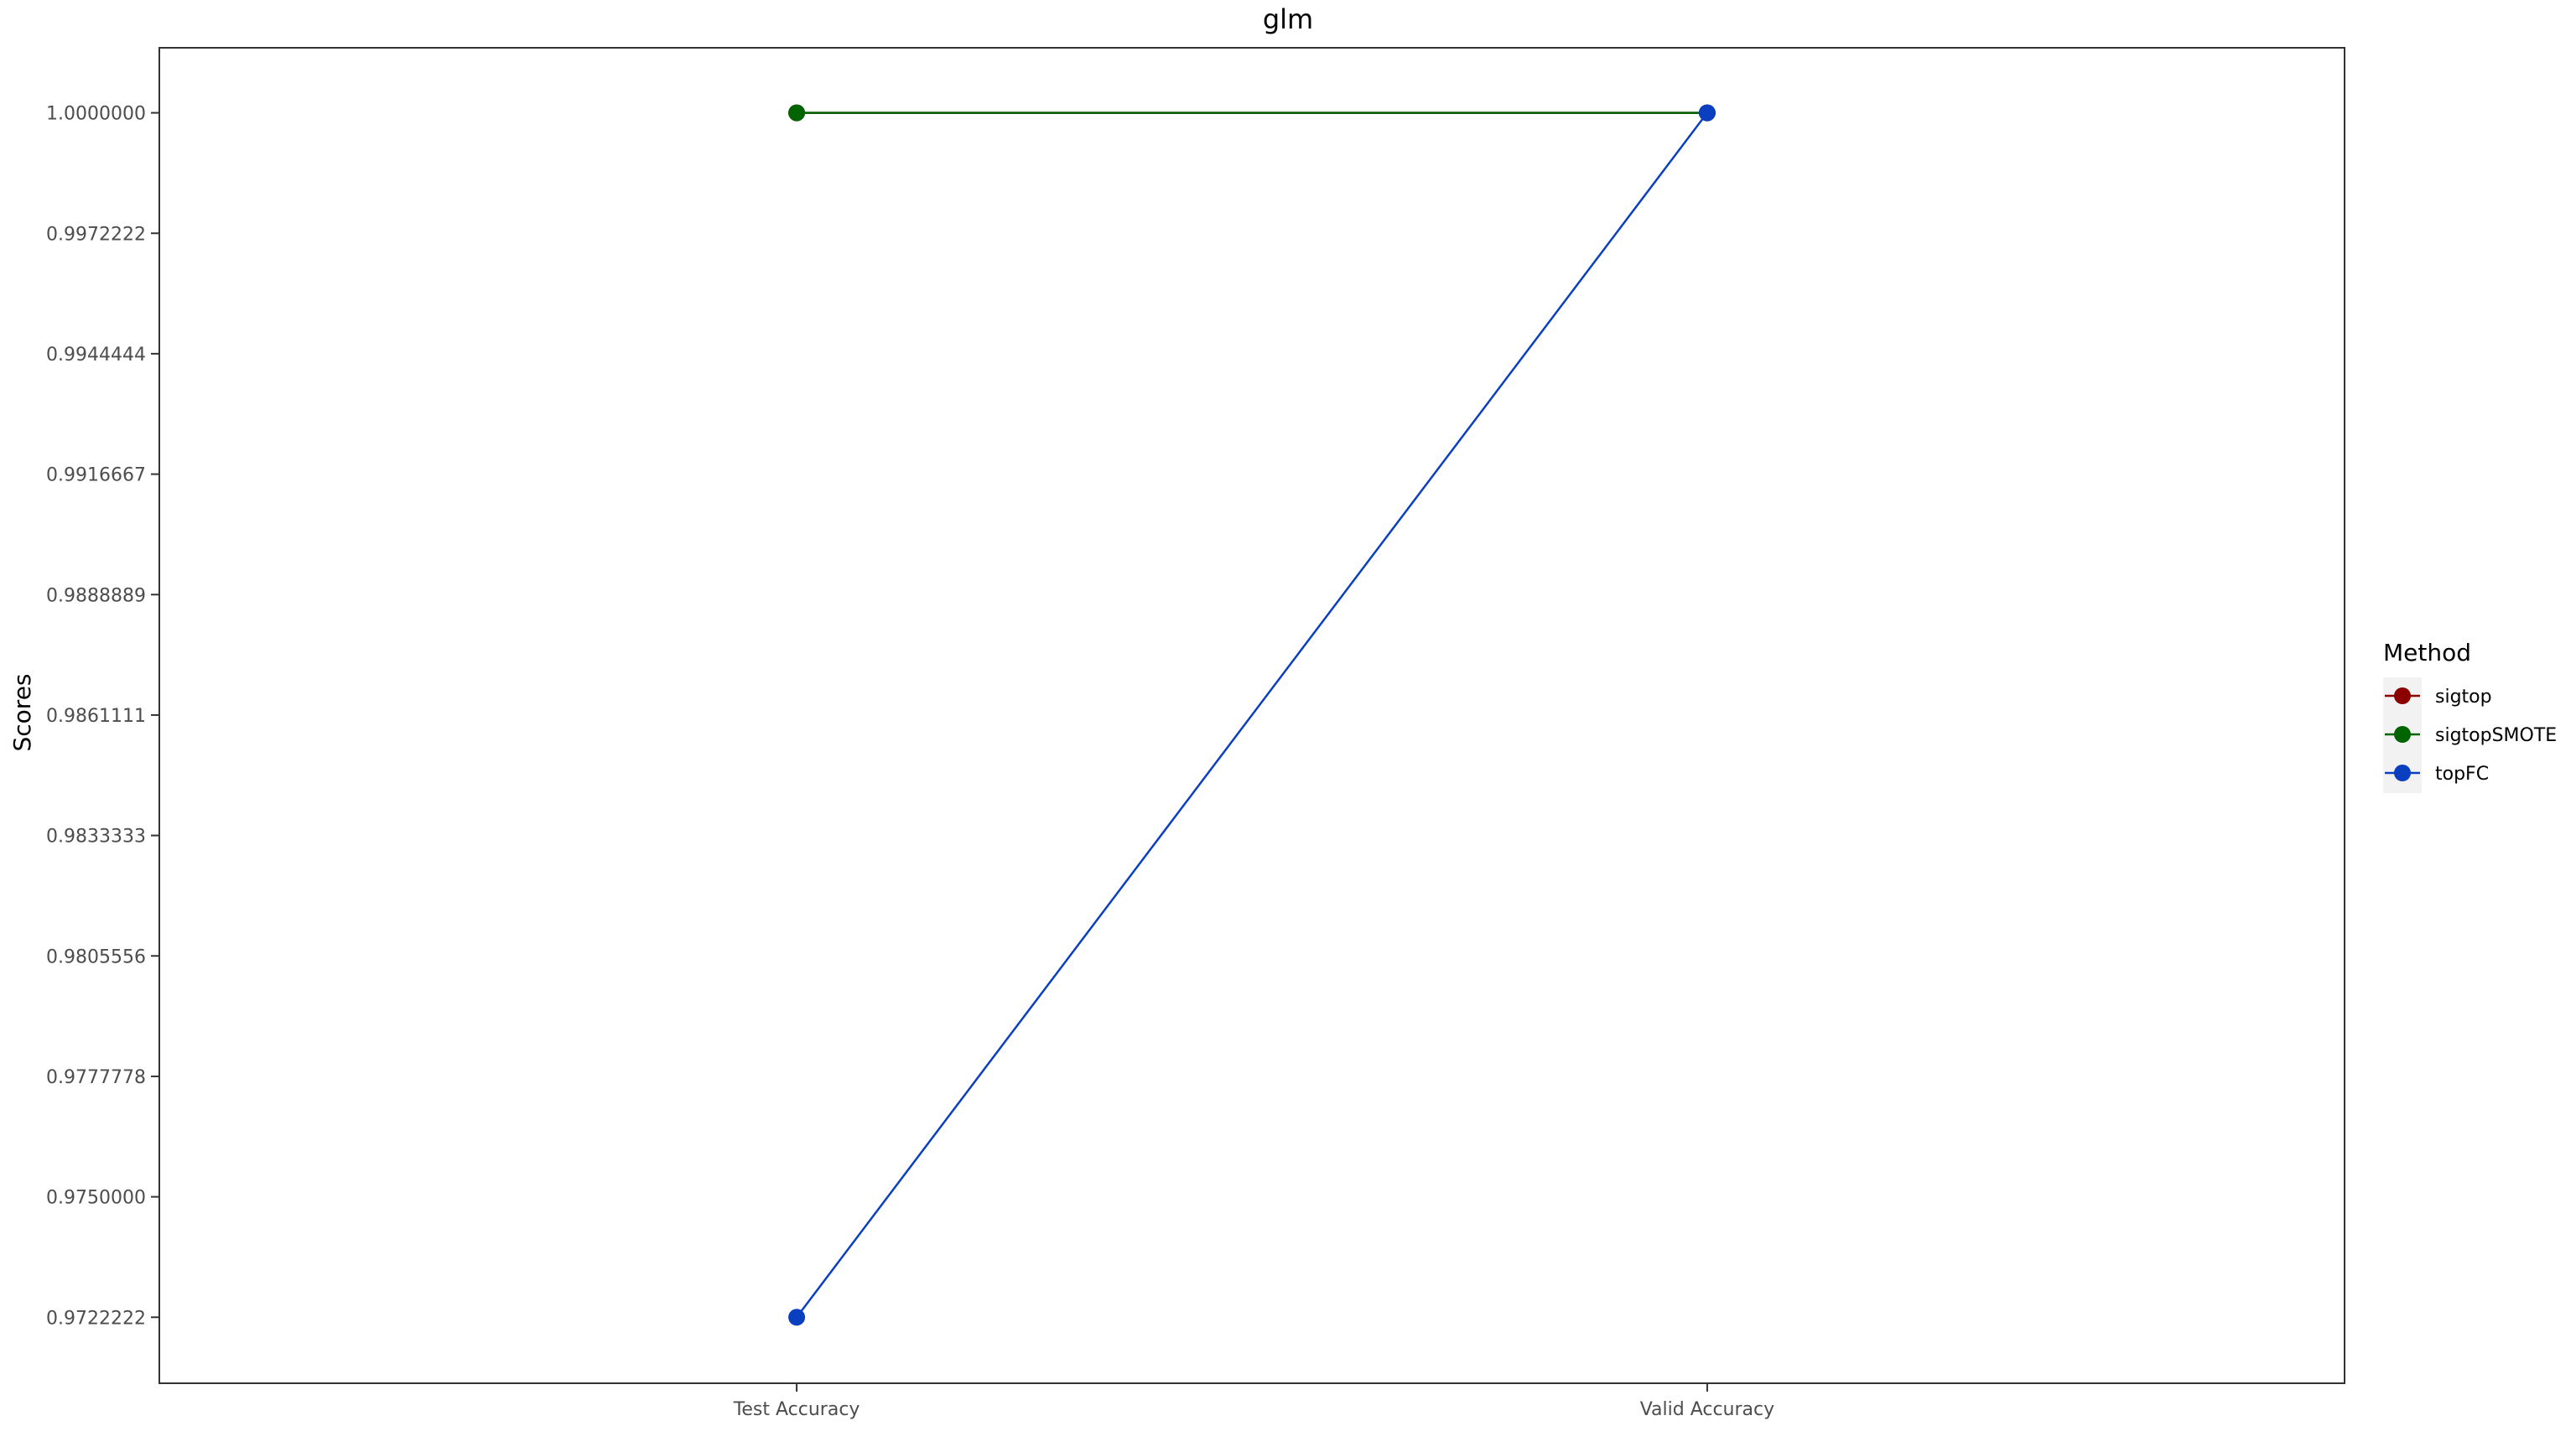 This screenshot has width=2576, height=1452. What do you see at coordinates (1707, 1409) in the screenshot?
I see `x-tick-label: Valid Accuracy` at bounding box center [1707, 1409].